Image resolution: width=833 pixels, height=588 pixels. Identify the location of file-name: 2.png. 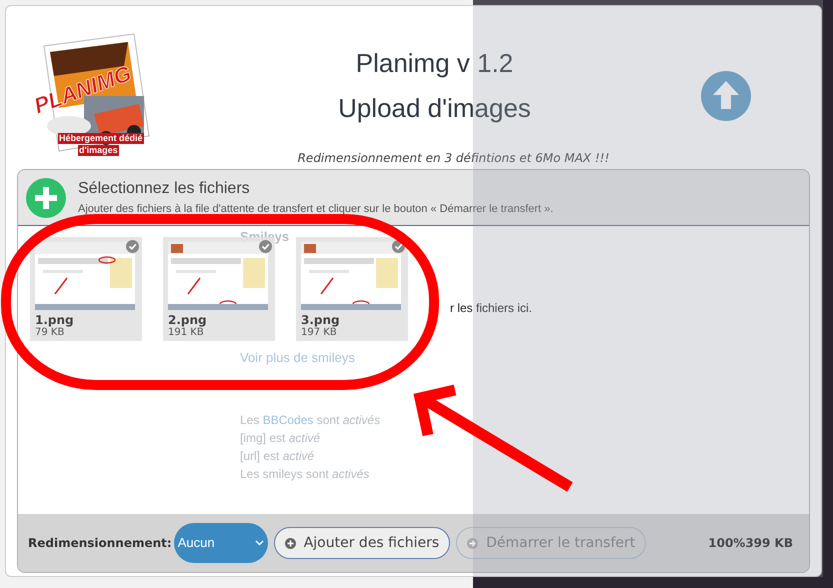
(188, 320).